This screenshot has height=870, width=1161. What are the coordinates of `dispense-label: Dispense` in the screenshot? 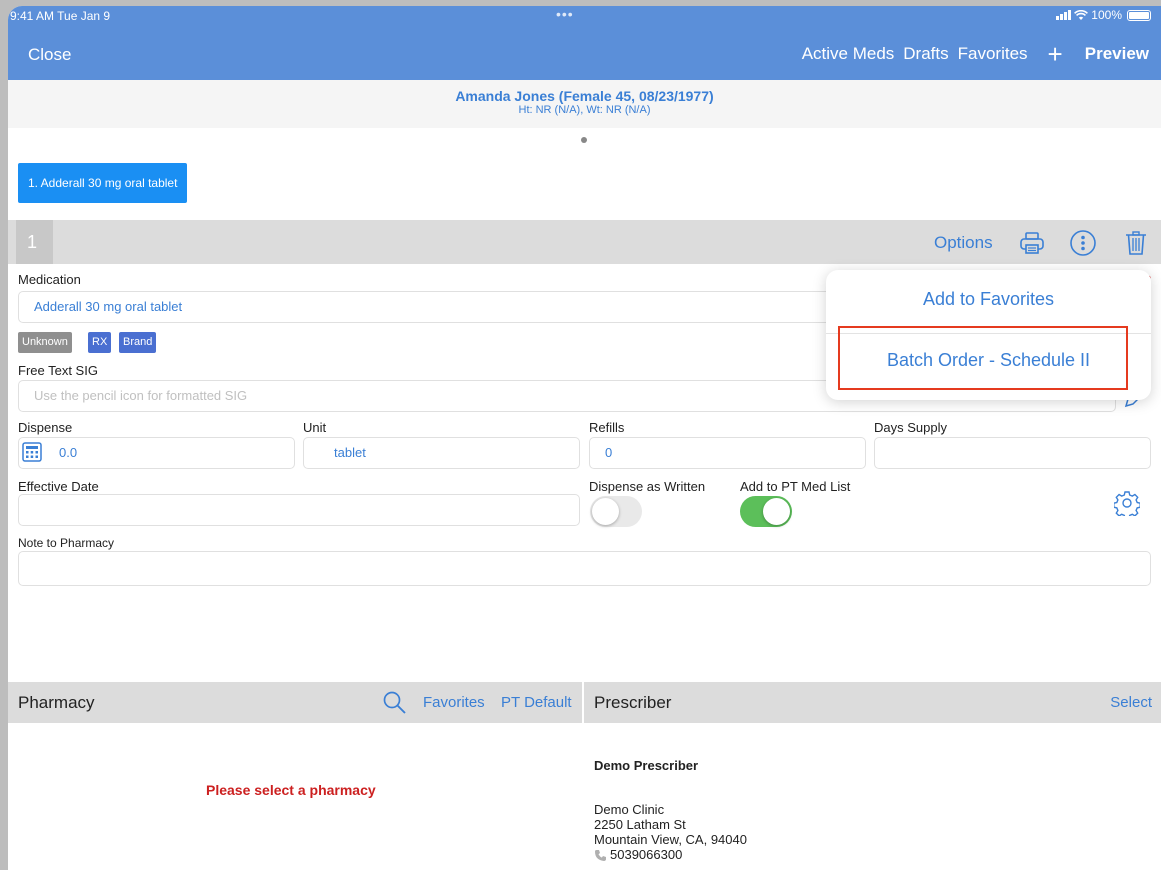 It's located at (45, 427).